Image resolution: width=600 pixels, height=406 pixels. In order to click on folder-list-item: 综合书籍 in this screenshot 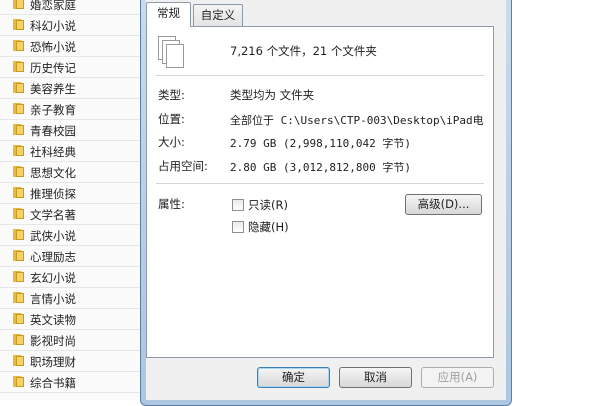, I will do `click(70, 382)`.